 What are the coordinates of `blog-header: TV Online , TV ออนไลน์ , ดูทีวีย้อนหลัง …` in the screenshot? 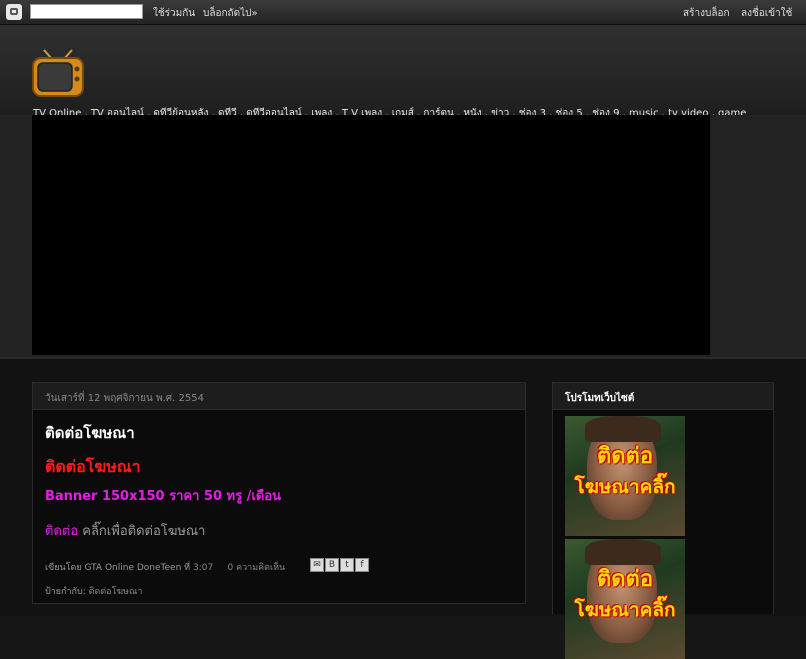 It's located at (403, 72).